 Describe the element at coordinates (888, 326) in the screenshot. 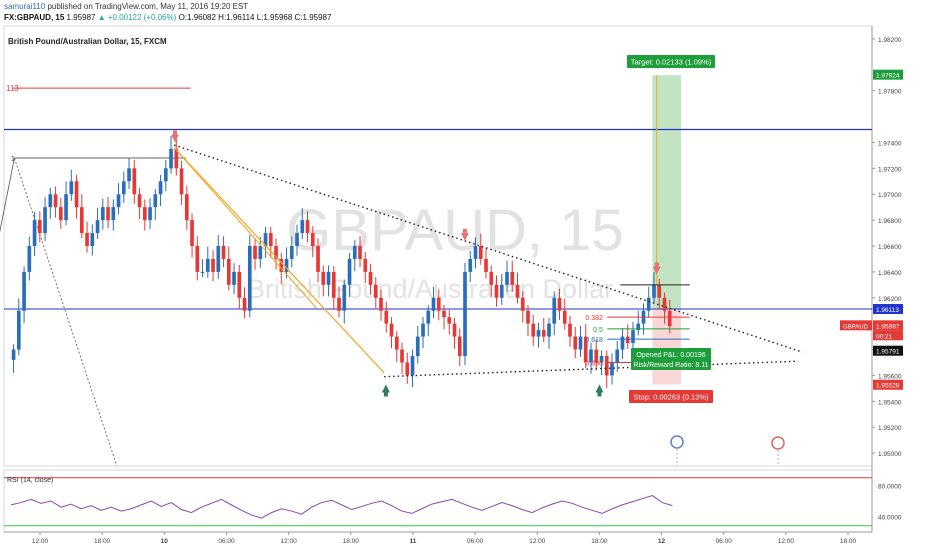

I see `price-badge: 1.95987` at that location.